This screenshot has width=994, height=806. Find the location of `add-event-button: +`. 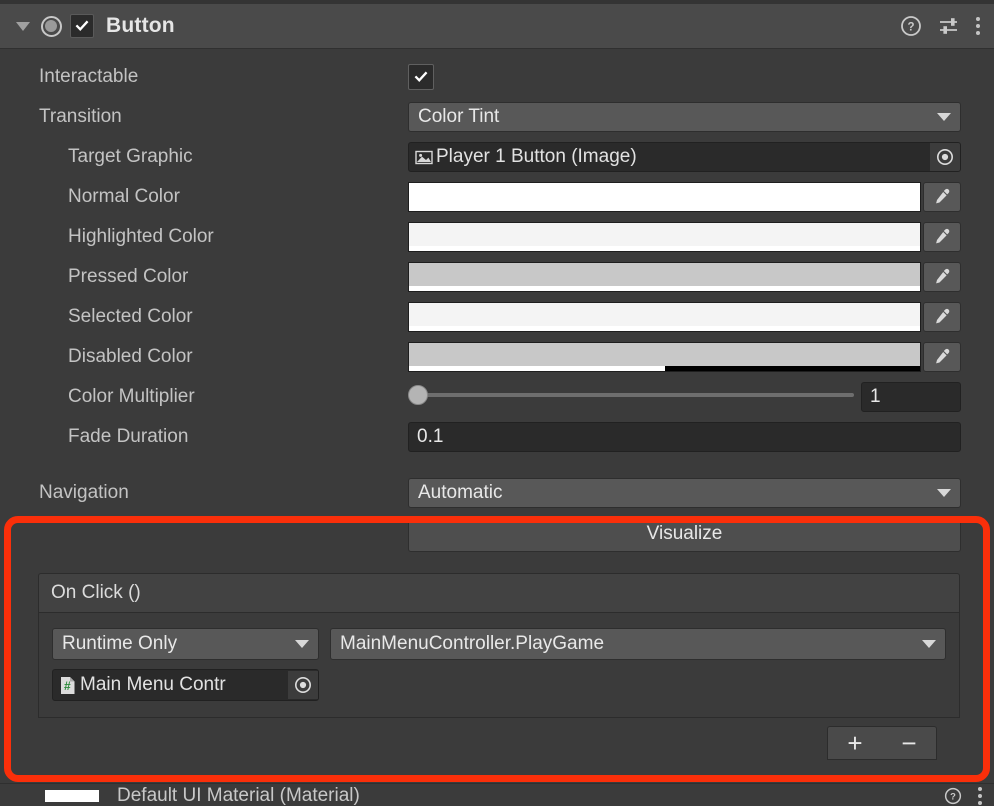

add-event-button: + is located at coordinates (855, 743).